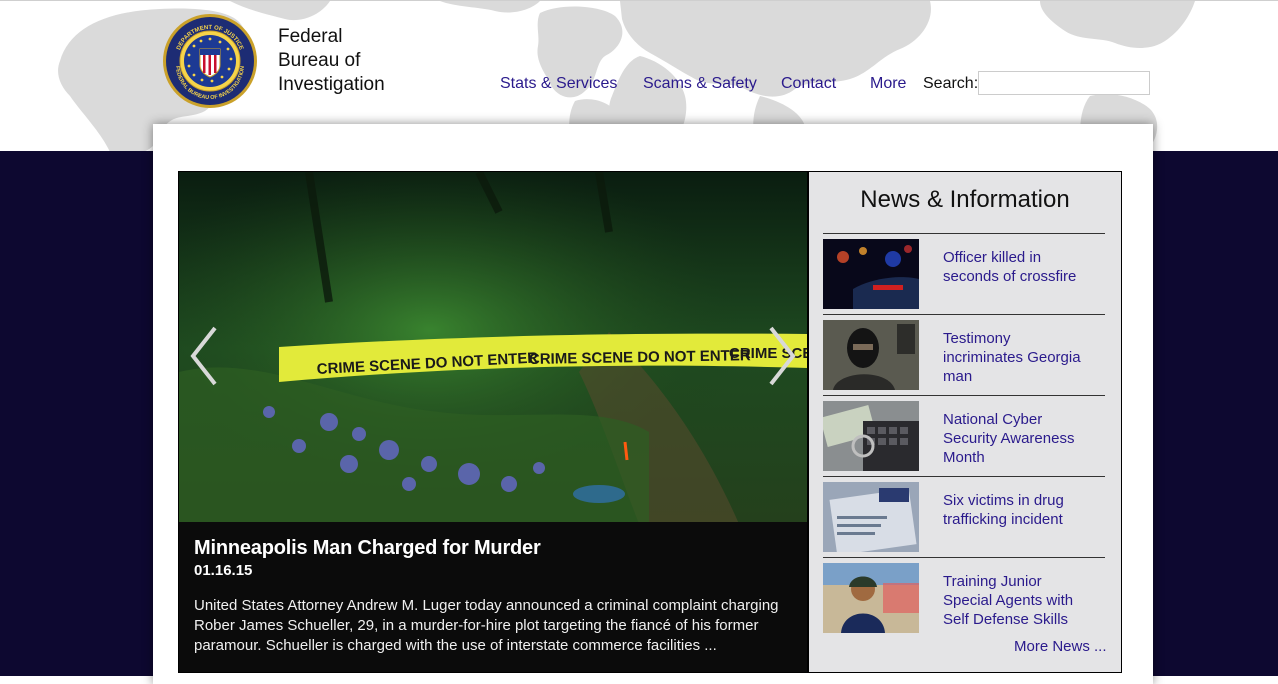  I want to click on news-item-cyber: National Cyber Security Awareness Month, so click(964, 435).